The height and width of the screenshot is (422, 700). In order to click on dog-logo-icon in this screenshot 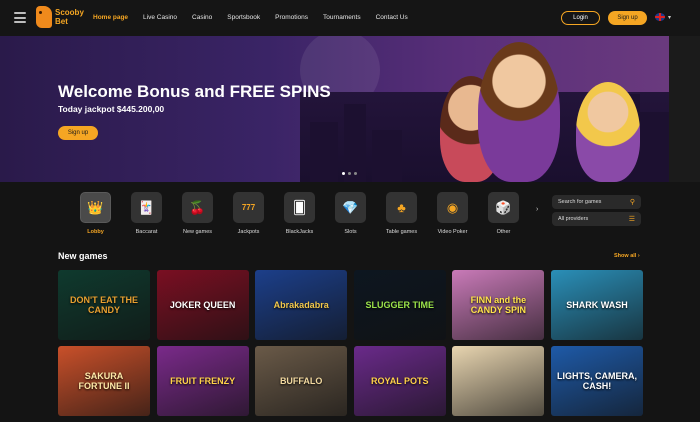, I will do `click(44, 17)`.